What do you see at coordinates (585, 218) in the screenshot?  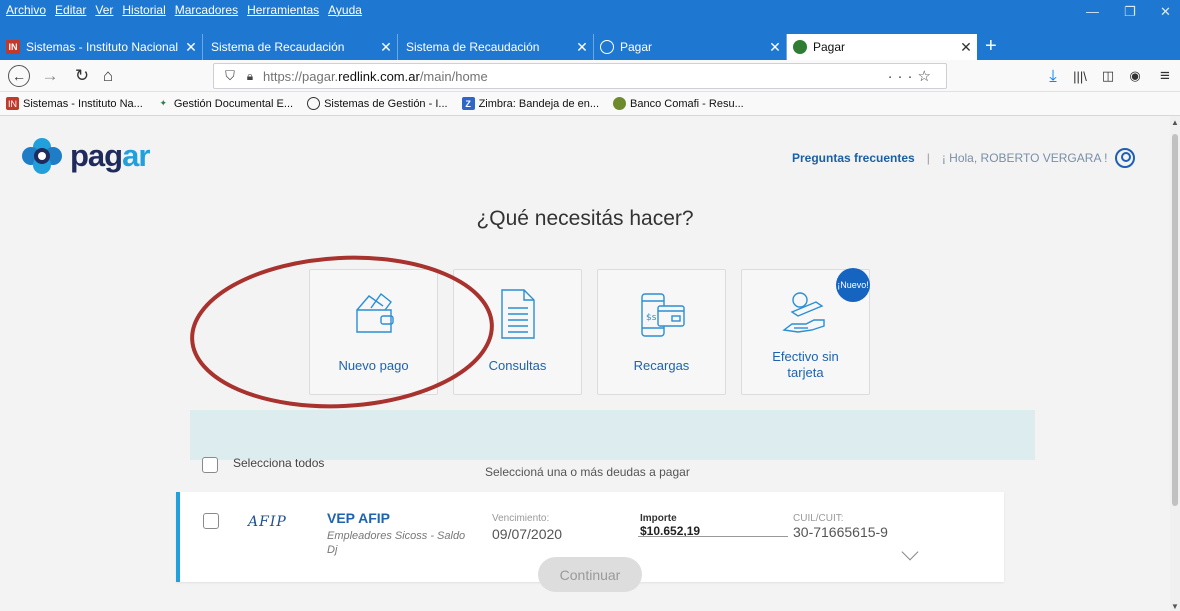 I see `page-question: ¿Qué necesitás hacer?` at bounding box center [585, 218].